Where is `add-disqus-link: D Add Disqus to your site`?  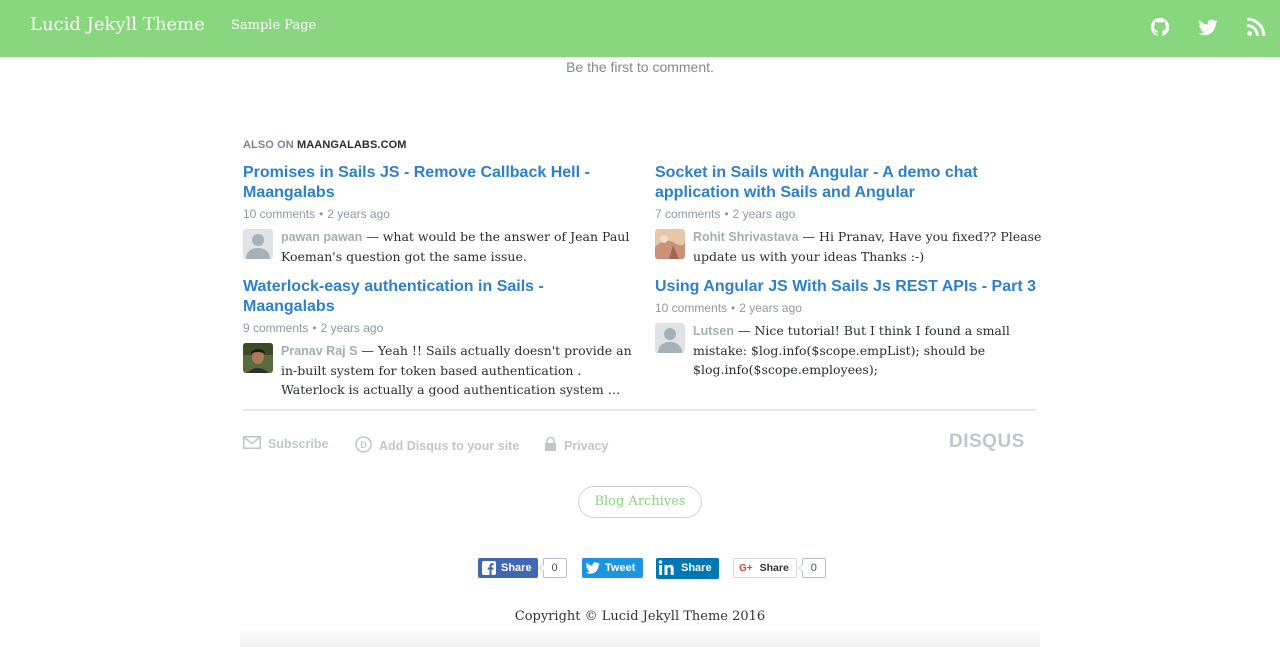 add-disqus-link: D Add Disqus to your site is located at coordinates (437, 446).